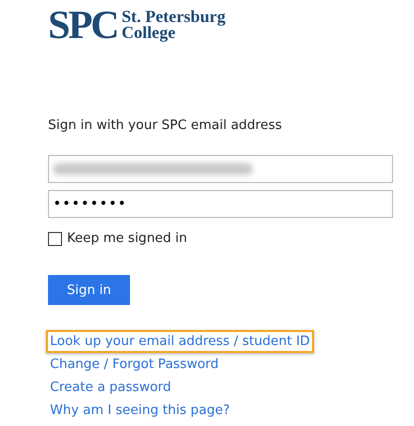  What do you see at coordinates (127, 238) in the screenshot?
I see `checkbox-label: Keep me signed in` at bounding box center [127, 238].